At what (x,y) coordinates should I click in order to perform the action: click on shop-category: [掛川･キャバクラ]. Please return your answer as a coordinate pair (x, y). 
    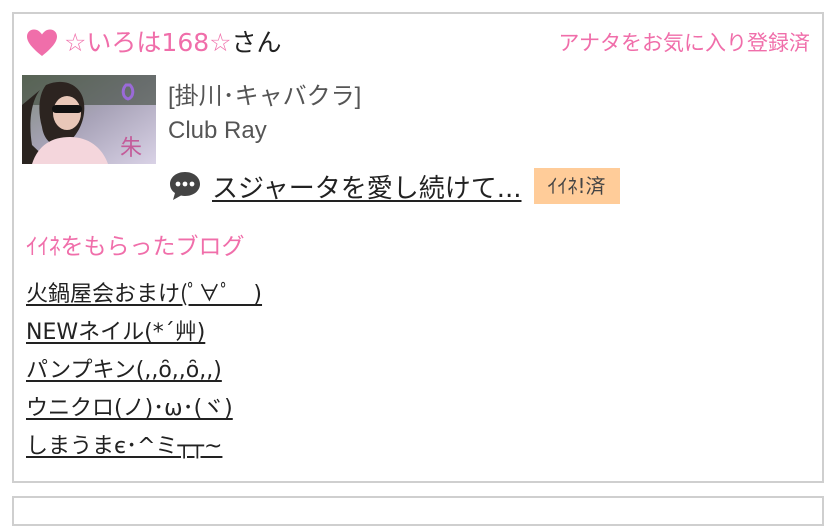
    Looking at the image, I should click on (265, 96).